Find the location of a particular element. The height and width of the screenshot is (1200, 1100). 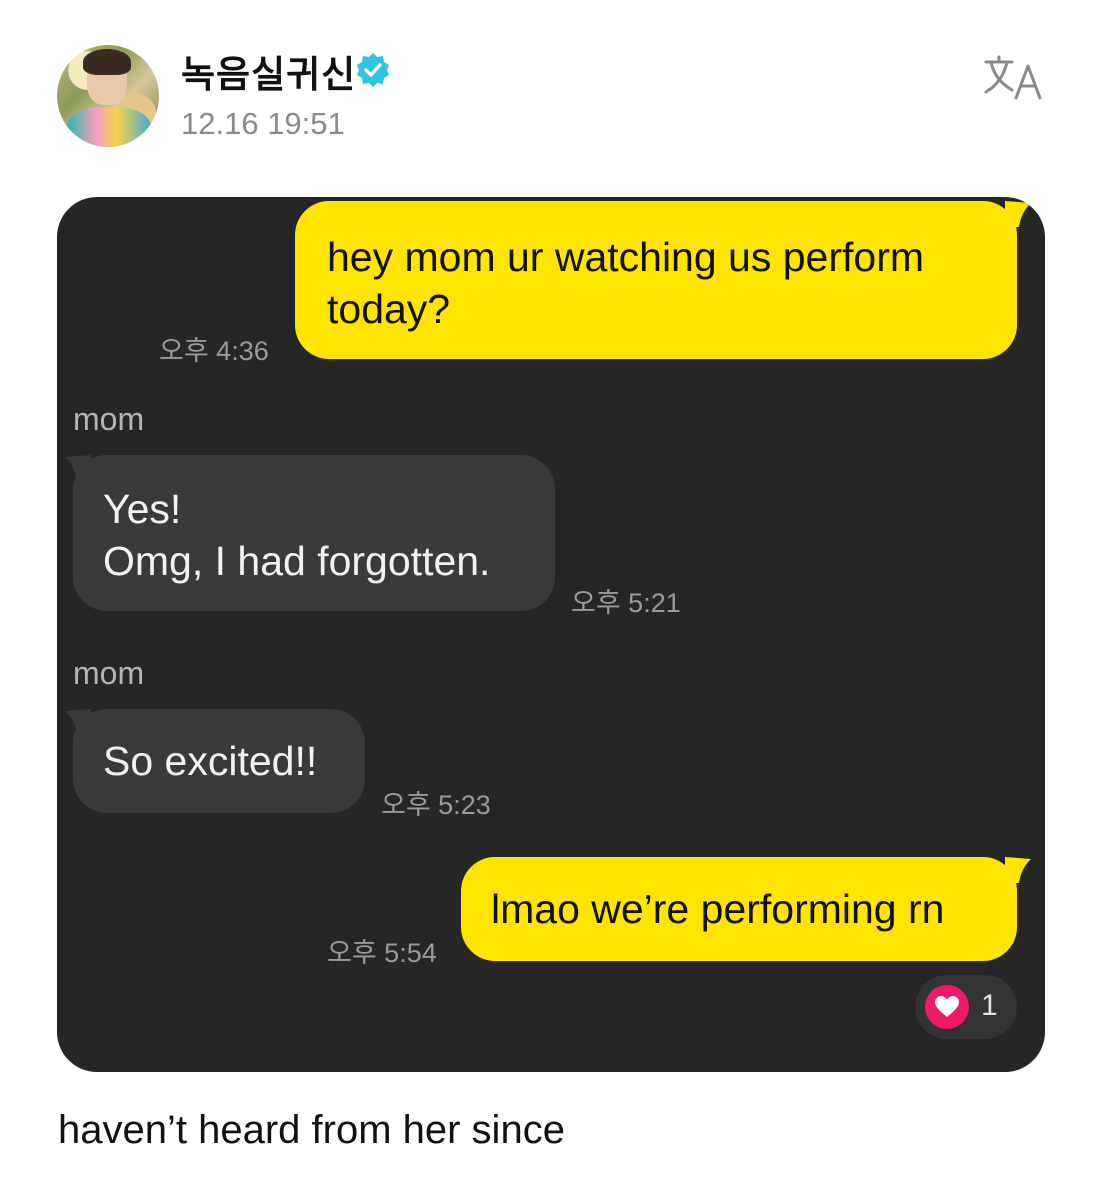

message-line: hey mom ur watching us perform is located at coordinates (626, 257).